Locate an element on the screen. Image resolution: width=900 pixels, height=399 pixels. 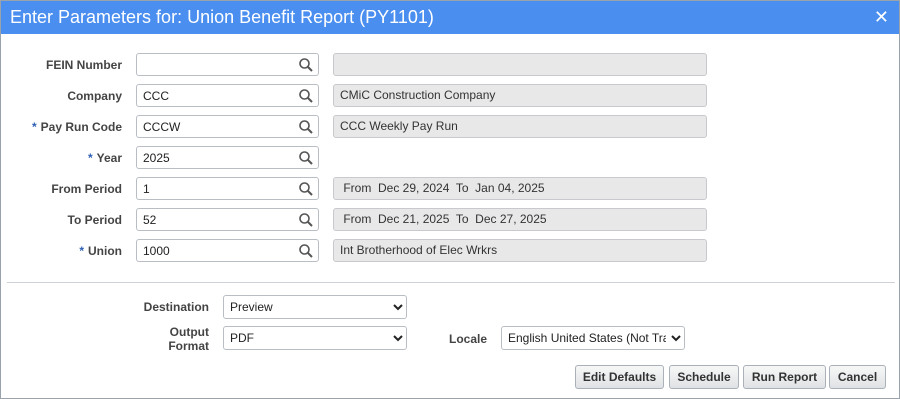
pay-run-code-field is located at coordinates (227, 126).